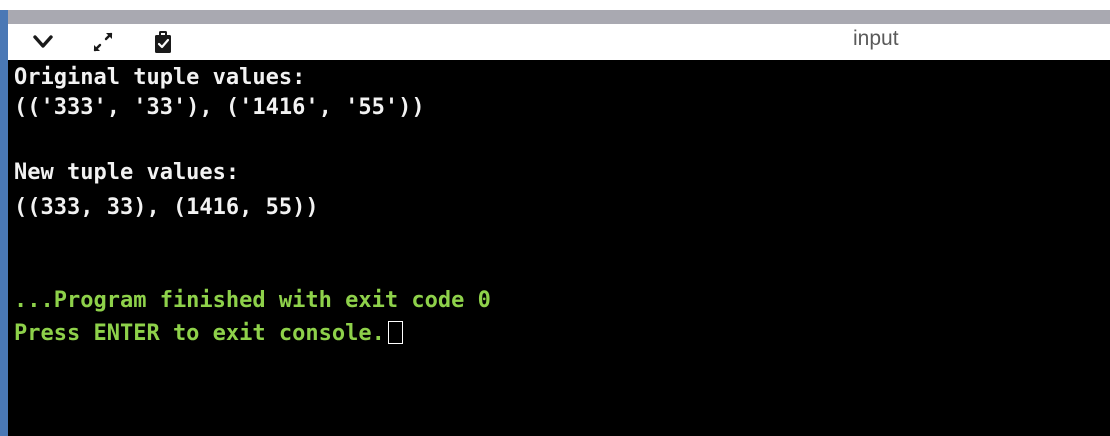 The width and height of the screenshot is (1110, 436). Describe the element at coordinates (199, 333) in the screenshot. I see `exit-prompt-text: Press ENTER to exit console.` at that location.